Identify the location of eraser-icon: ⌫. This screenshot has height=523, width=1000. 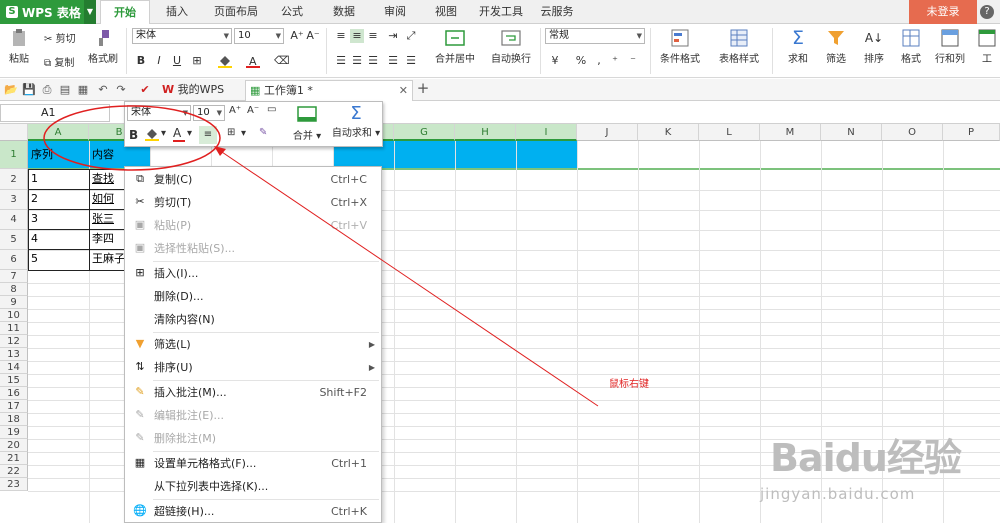
(282, 61).